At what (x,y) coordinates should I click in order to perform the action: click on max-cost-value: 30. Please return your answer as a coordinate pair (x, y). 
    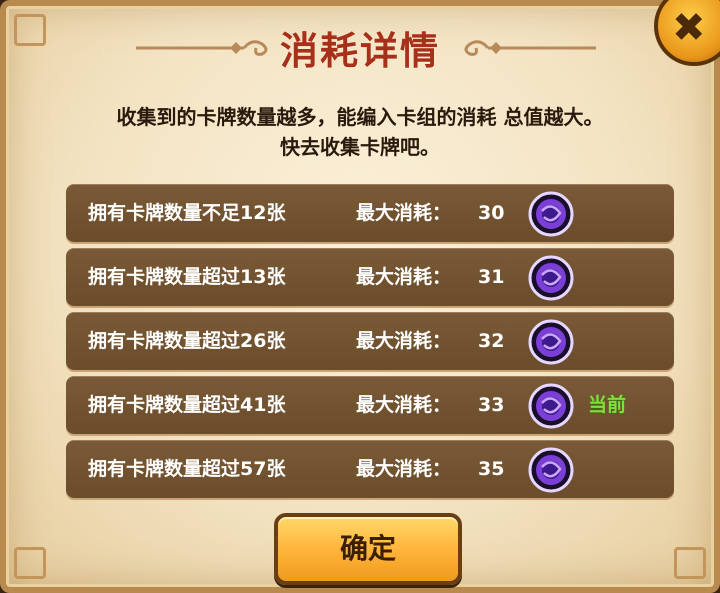
    Looking at the image, I should click on (491, 213).